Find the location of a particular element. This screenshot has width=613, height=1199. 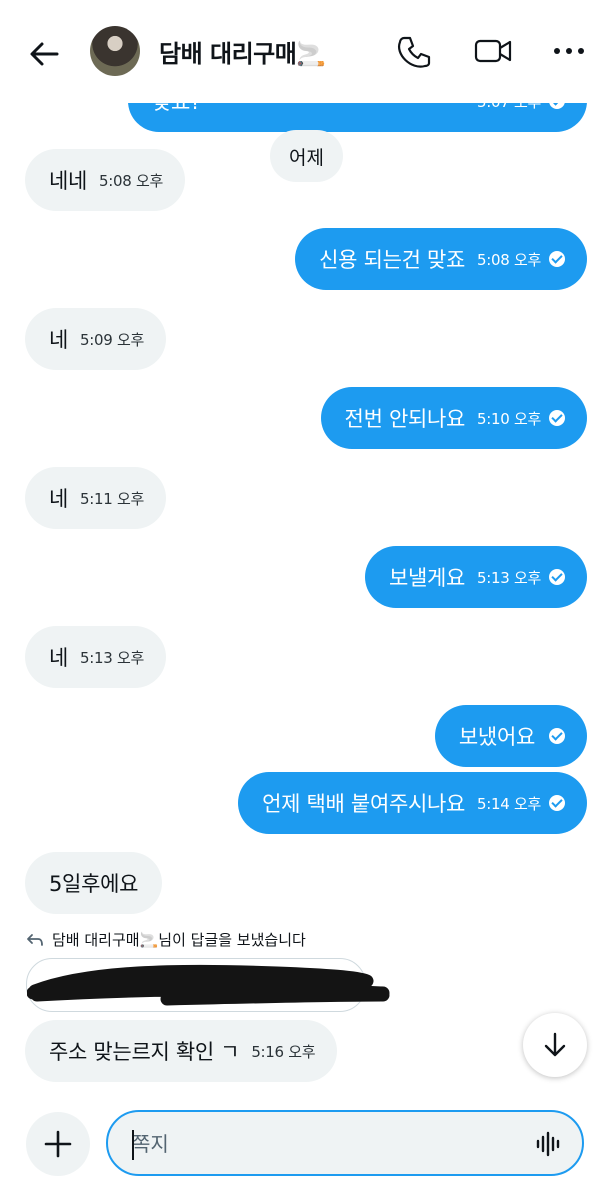

conversation-title: 담배 대리구매🚬 is located at coordinates (242, 51).